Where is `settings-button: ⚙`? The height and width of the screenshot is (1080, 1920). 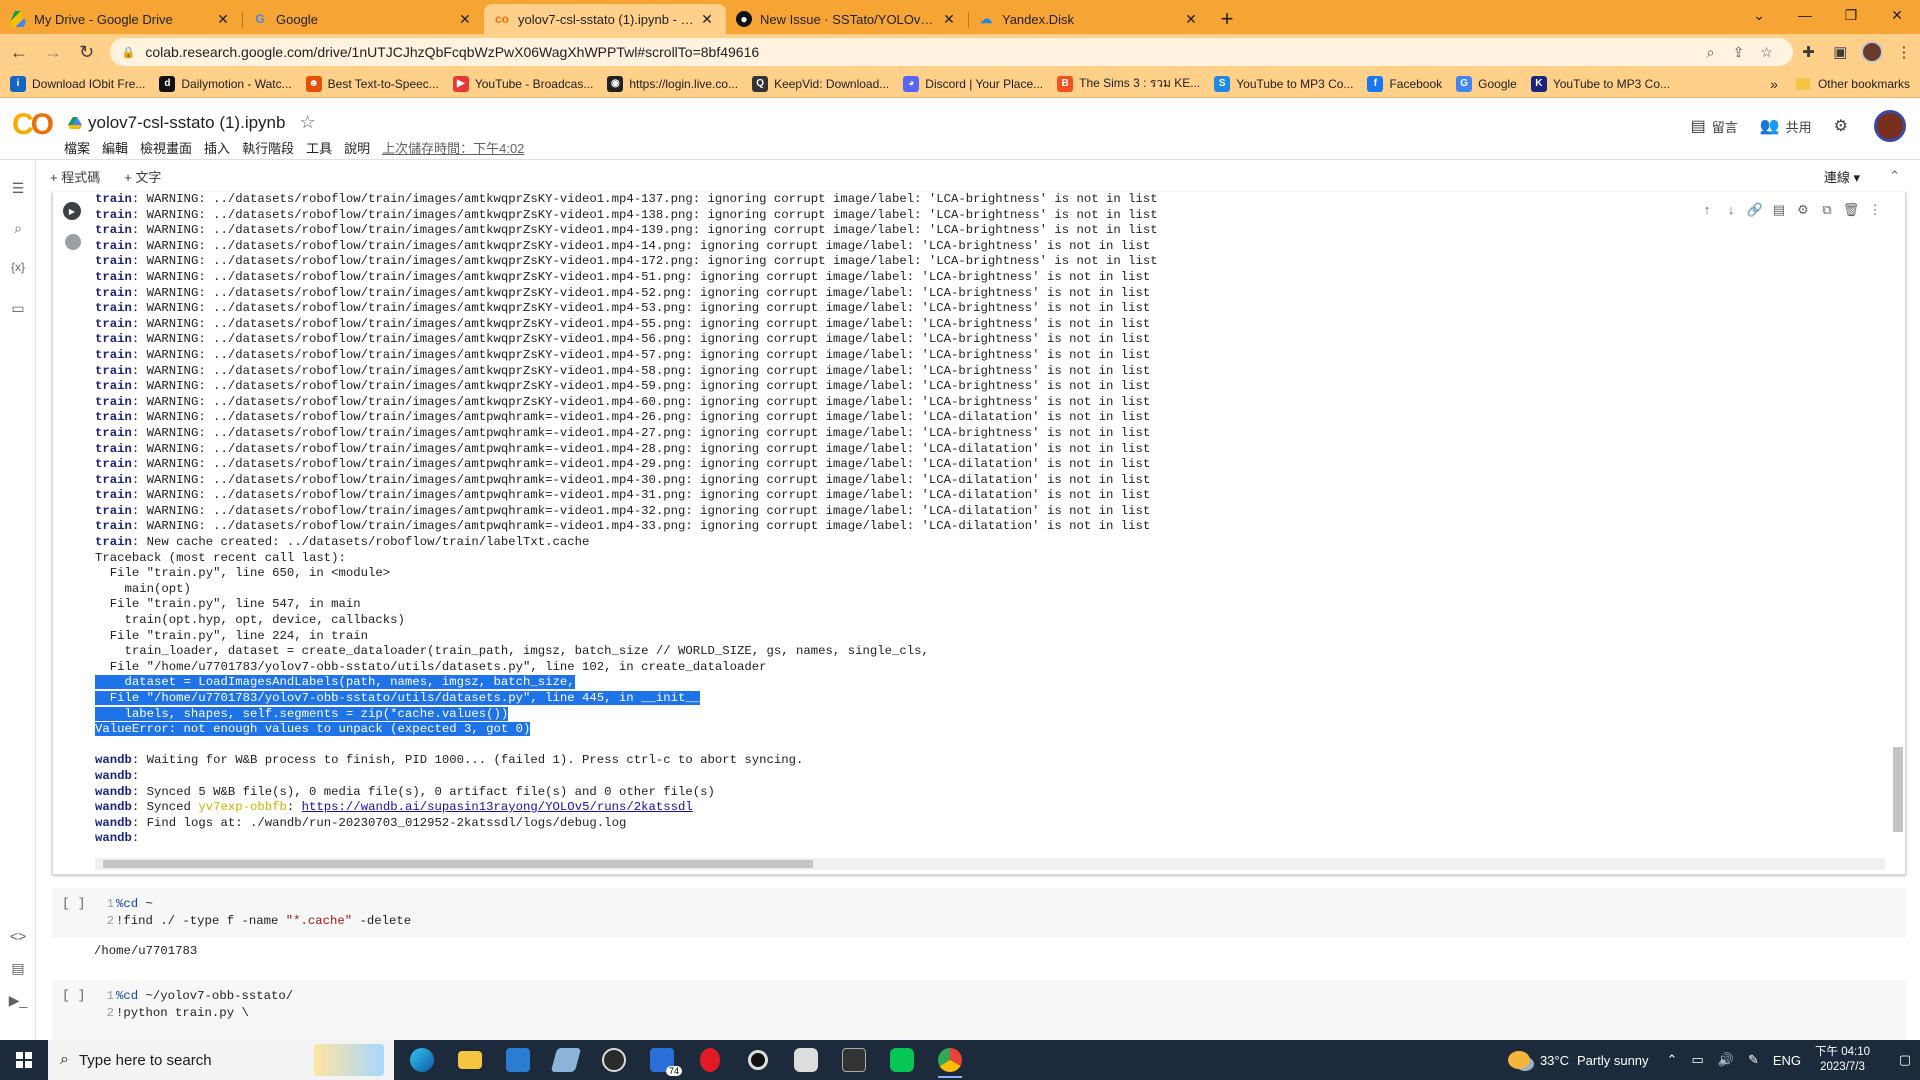 settings-button: ⚙ is located at coordinates (1844, 126).